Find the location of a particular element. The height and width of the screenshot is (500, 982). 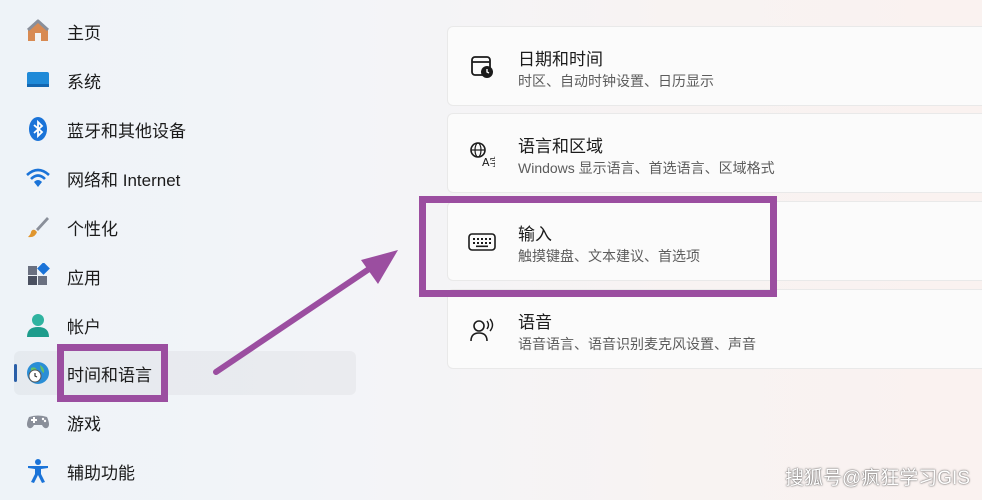

active-indicator is located at coordinates (15, 373).